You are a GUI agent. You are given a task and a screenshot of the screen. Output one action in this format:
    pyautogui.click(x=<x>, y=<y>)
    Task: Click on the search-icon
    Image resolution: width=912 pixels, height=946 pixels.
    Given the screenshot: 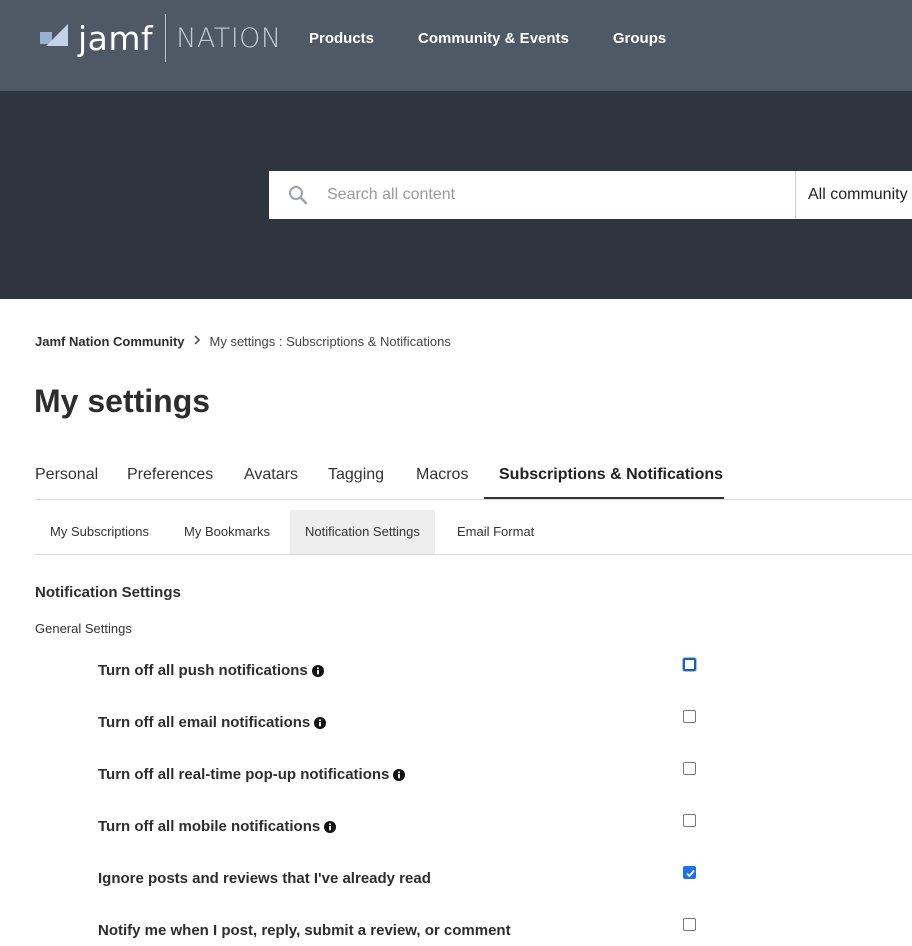 What is the action you would take?
    pyautogui.click(x=298, y=195)
    